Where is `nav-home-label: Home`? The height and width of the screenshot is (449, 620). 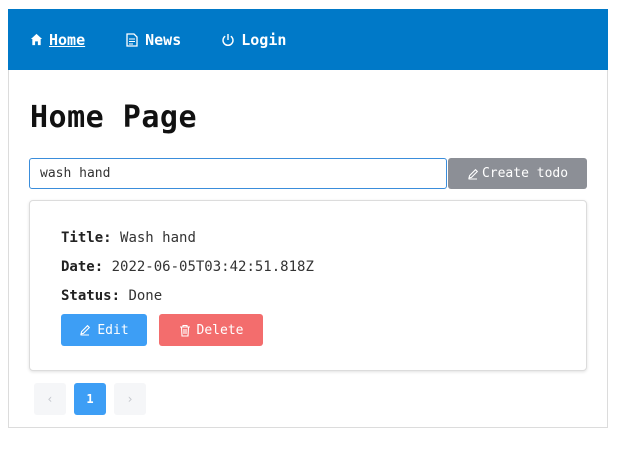
nav-home-label: Home is located at coordinates (67, 39).